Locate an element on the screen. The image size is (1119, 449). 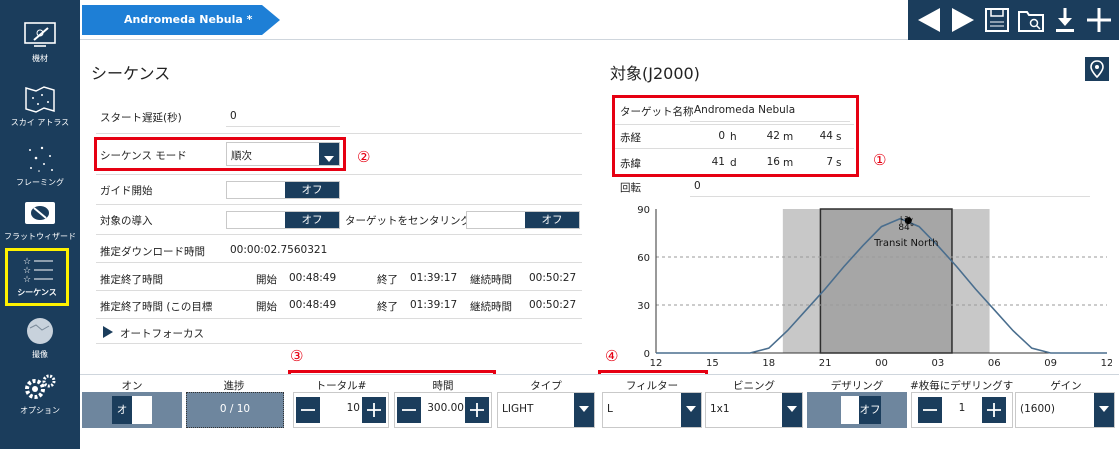
marker-2: ② is located at coordinates (364, 157).